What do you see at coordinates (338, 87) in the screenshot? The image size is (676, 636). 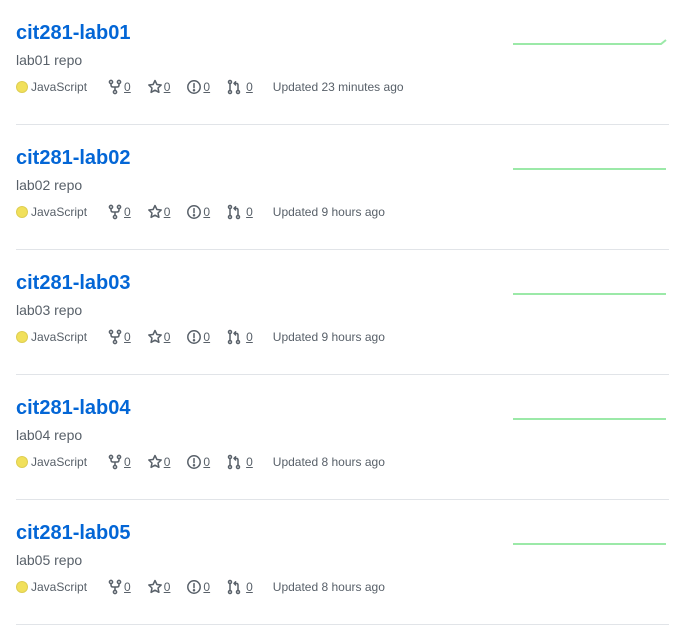 I see `updated-time: Updated 23 minutes ago` at bounding box center [338, 87].